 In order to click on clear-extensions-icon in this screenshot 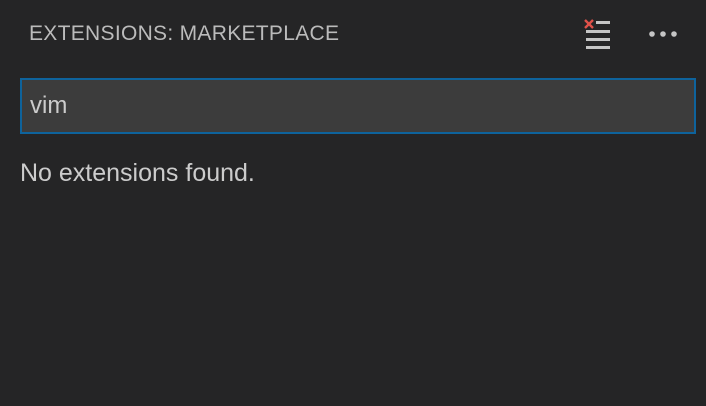, I will do `click(597, 34)`.